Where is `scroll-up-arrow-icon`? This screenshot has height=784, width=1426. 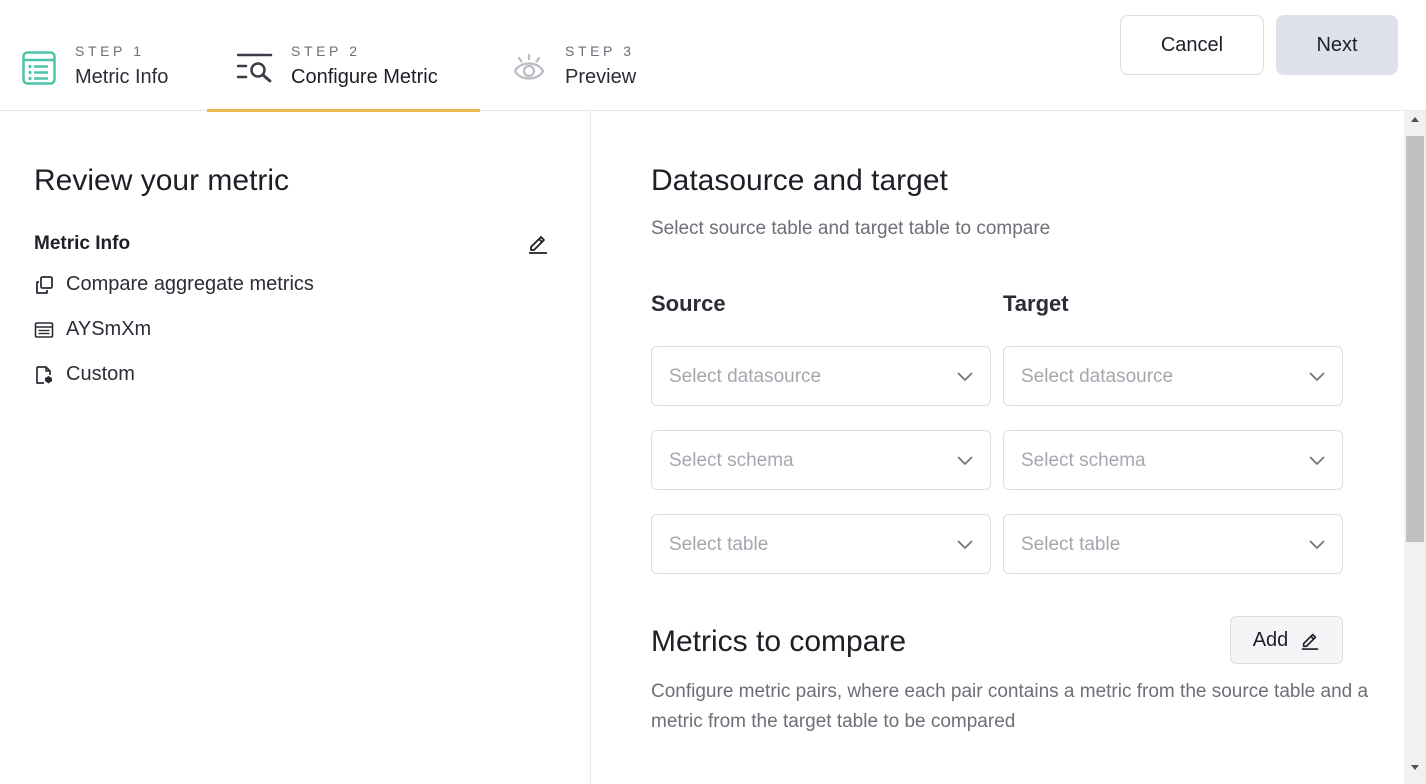
scroll-up-arrow-icon is located at coordinates (1415, 123).